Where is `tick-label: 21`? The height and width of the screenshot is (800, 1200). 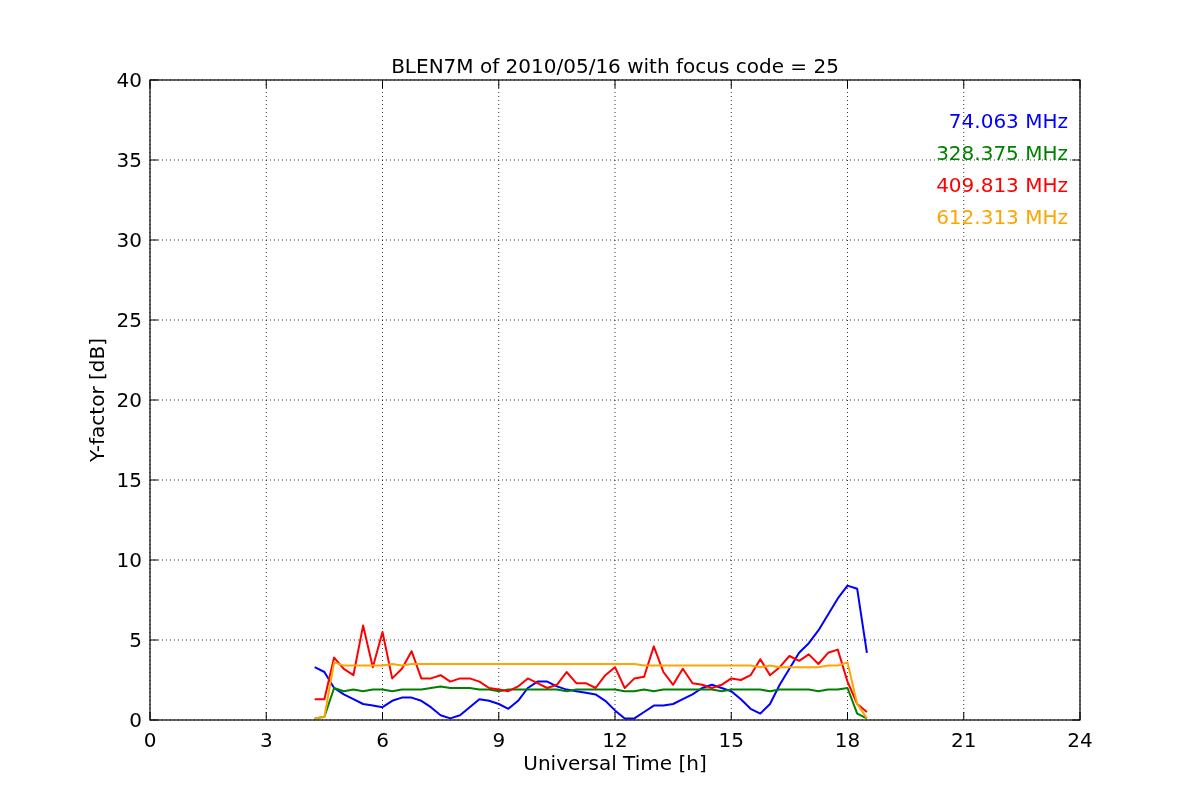
tick-label: 21 is located at coordinates (964, 740).